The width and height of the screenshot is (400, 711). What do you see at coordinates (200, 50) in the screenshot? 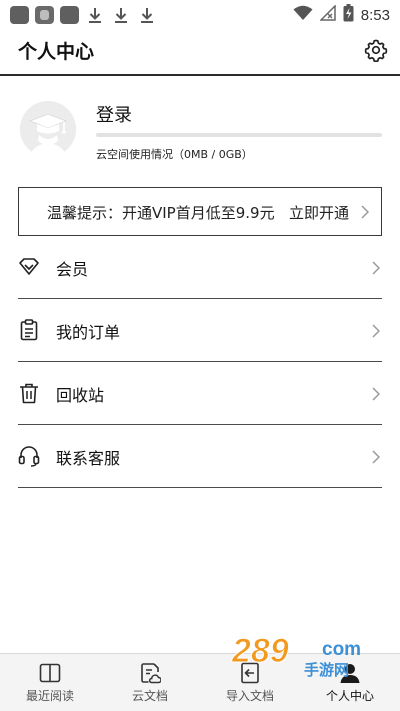
I see `header: 个人中心` at bounding box center [200, 50].